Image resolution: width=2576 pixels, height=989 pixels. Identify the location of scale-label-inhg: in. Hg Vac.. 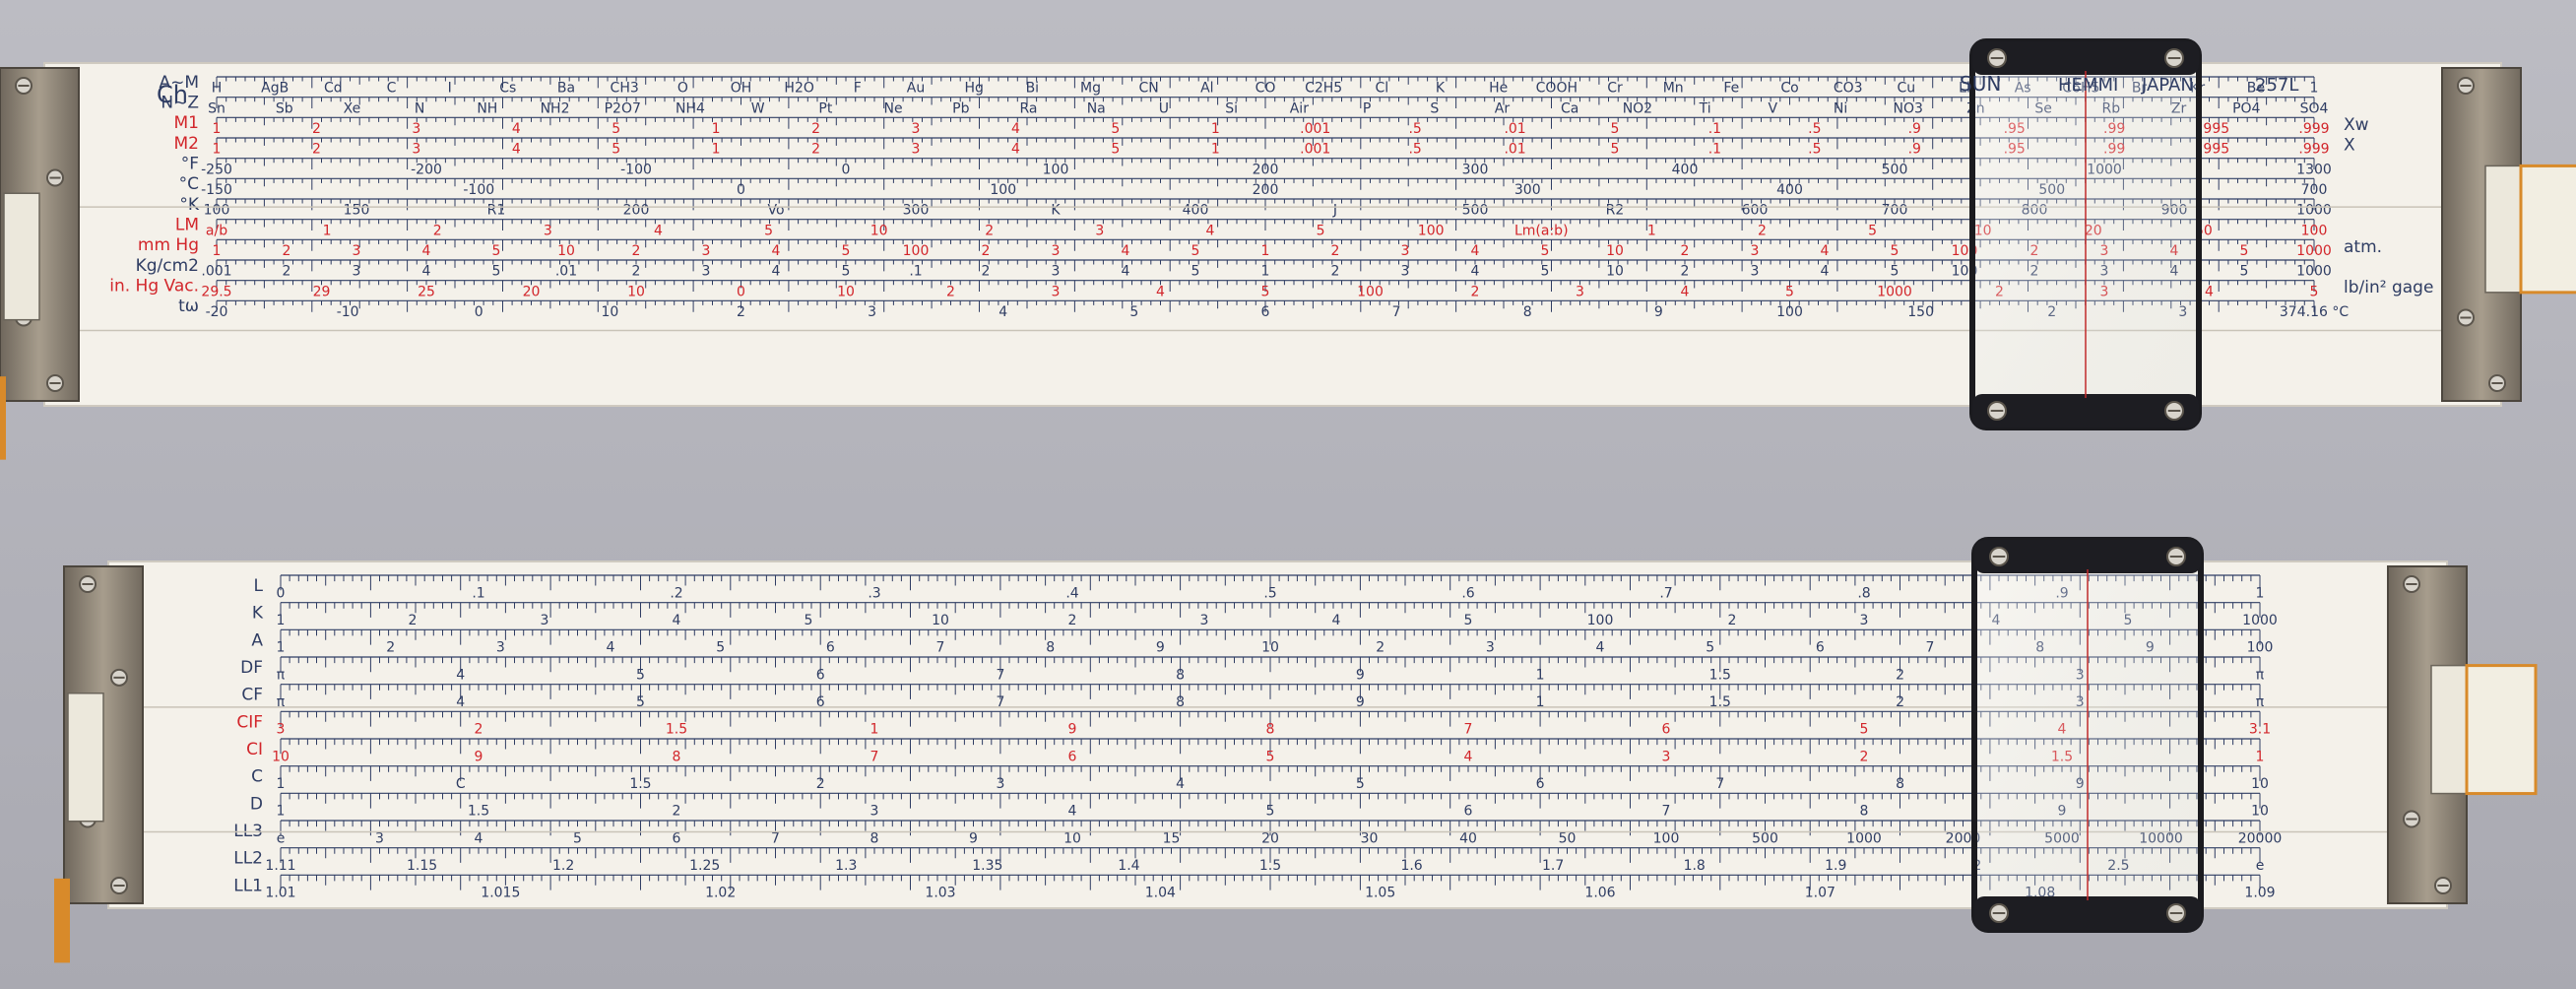
(154, 287).